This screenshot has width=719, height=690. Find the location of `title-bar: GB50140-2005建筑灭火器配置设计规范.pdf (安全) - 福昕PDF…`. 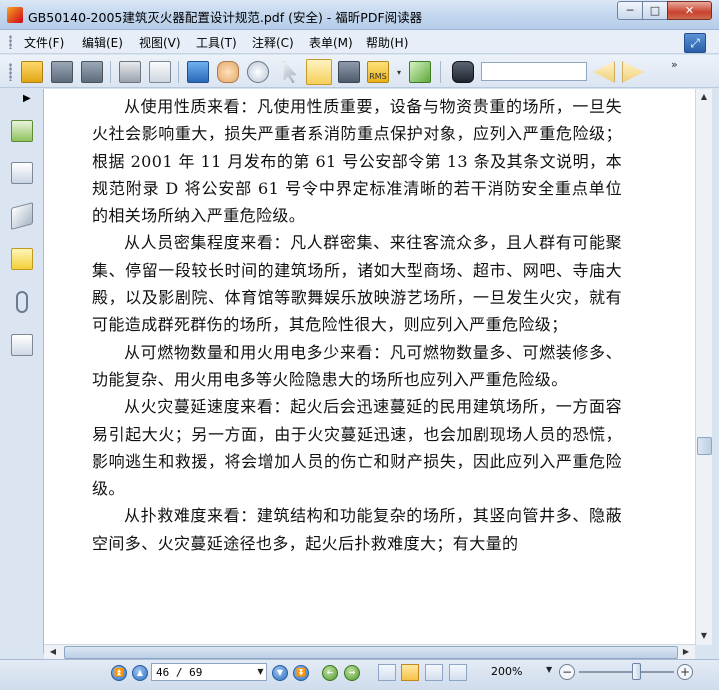

title-bar: GB50140-2005建筑灭火器配置设计规范.pdf (安全) - 福昕PDF… is located at coordinates (359, 15).